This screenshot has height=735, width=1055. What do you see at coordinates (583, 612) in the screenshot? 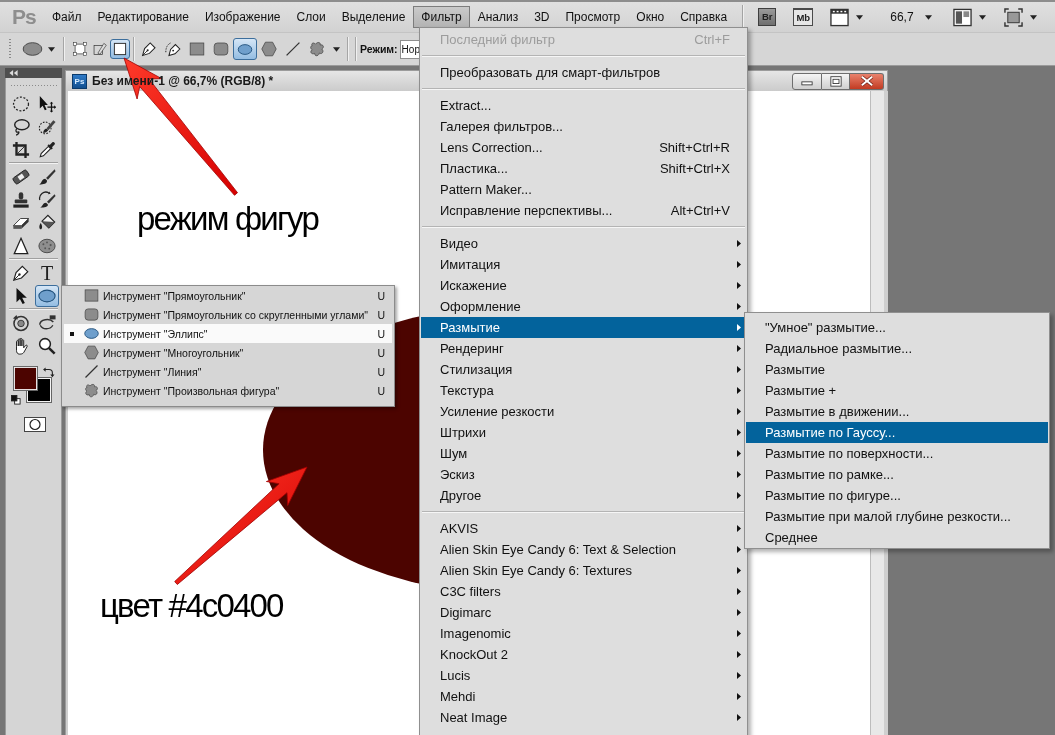
I see `menu-item: Digimarc` at bounding box center [583, 612].